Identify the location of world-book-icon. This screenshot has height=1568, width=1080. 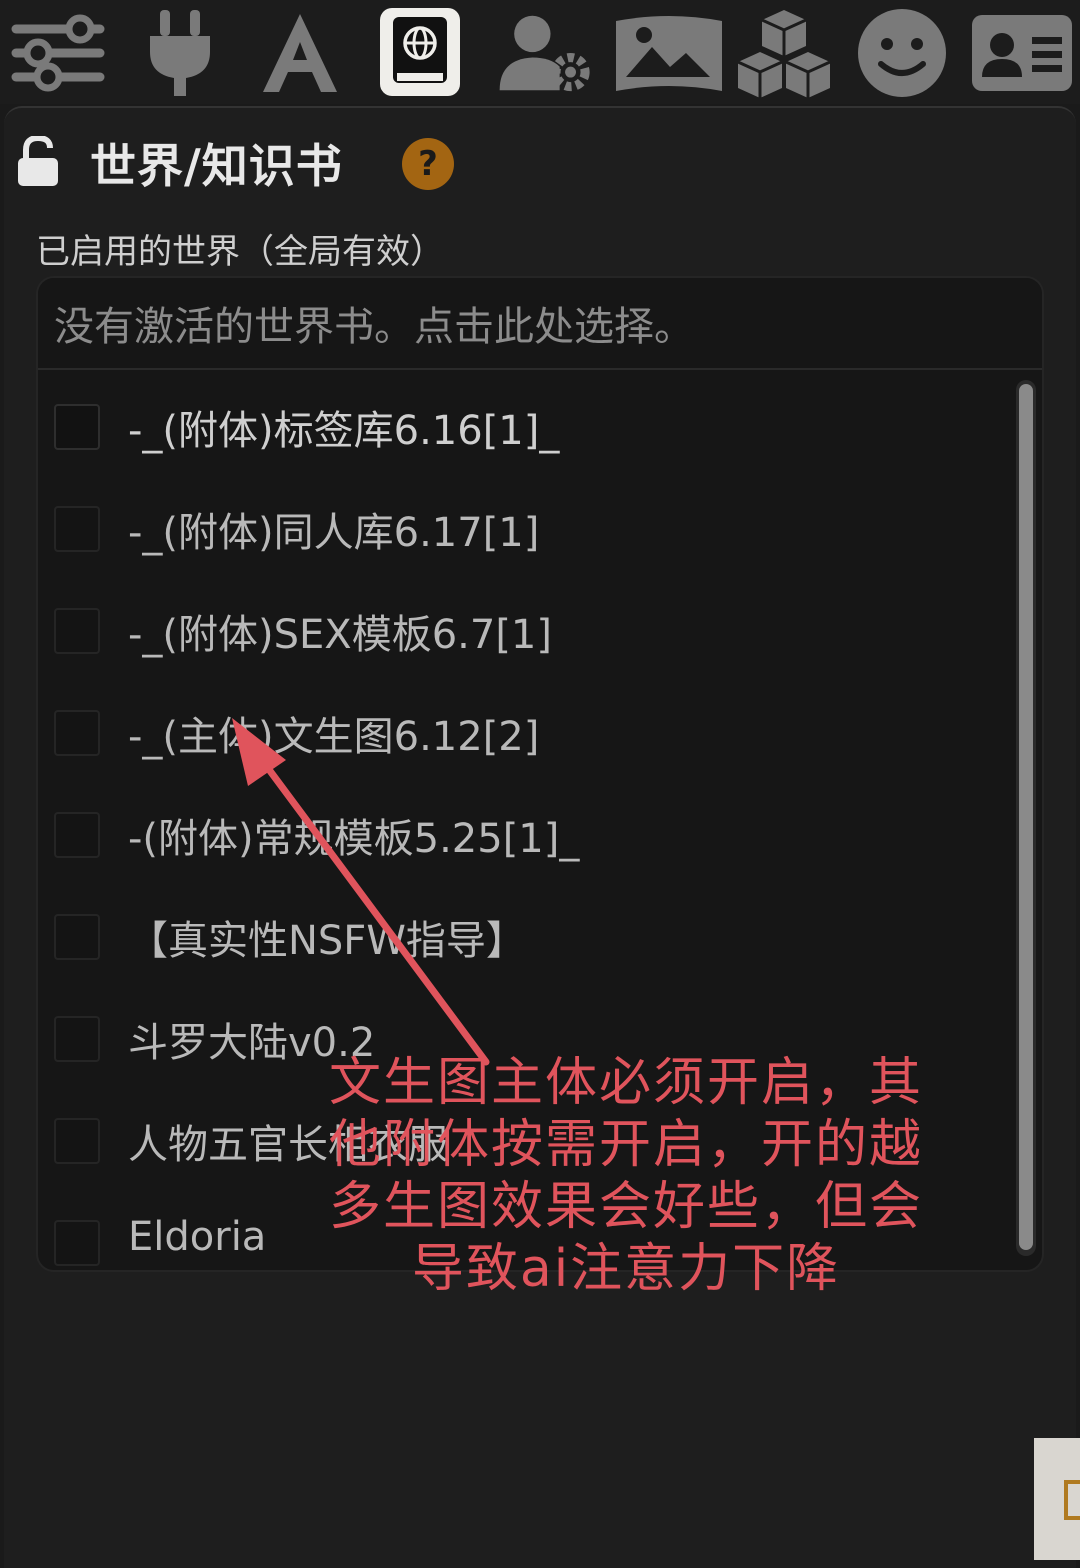
(420, 52).